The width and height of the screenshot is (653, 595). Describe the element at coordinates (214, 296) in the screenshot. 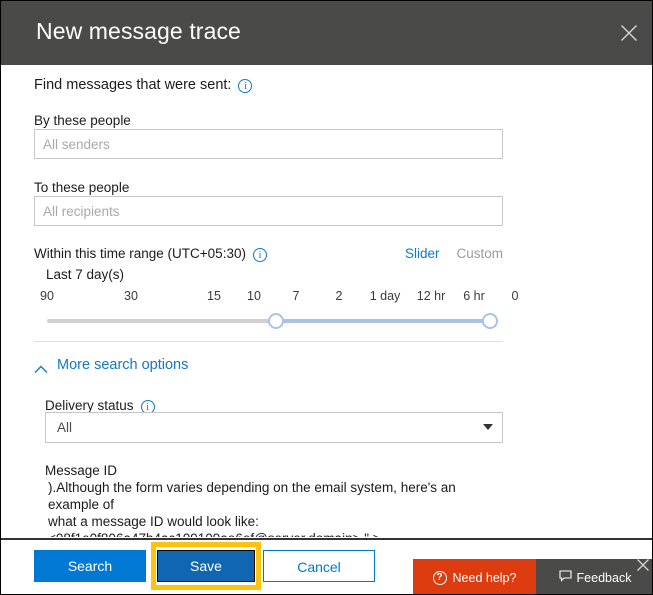

I see `slider-tick-15: 15` at that location.